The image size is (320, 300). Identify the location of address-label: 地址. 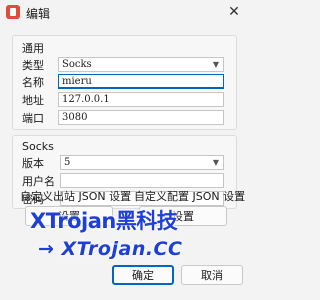
(33, 100).